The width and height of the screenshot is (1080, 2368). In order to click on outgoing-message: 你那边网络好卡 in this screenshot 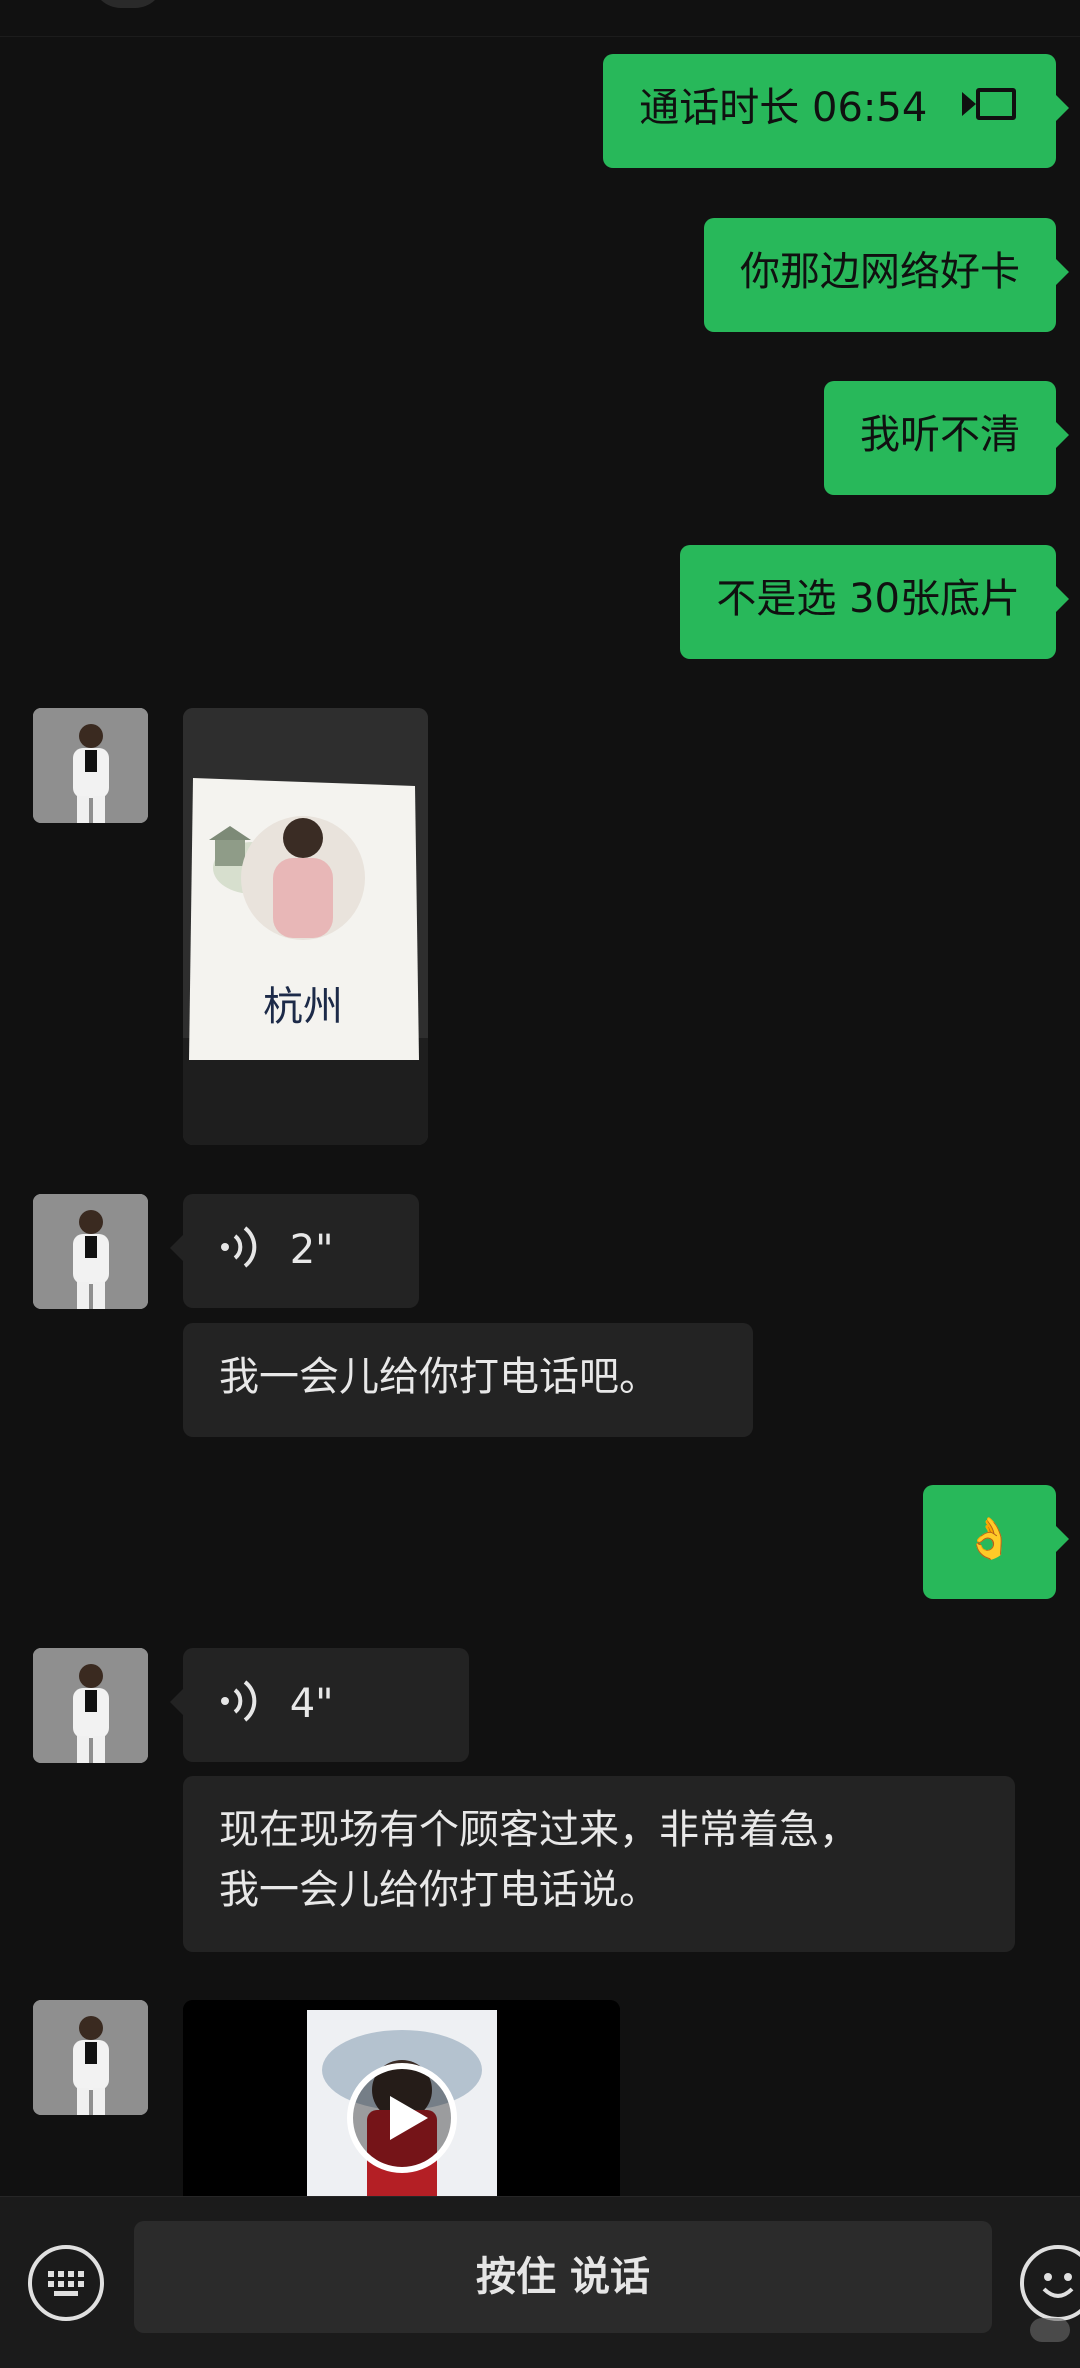, I will do `click(886, 275)`.